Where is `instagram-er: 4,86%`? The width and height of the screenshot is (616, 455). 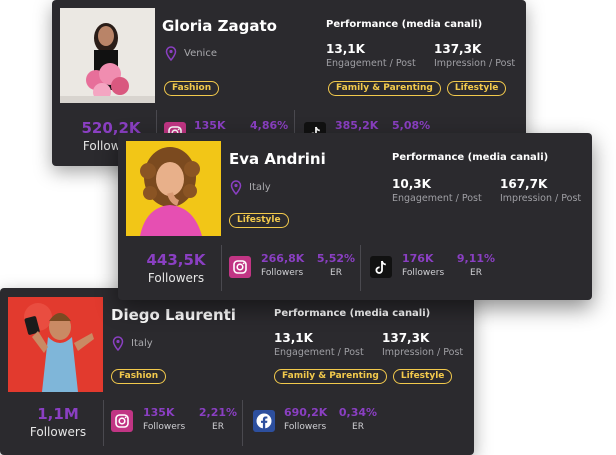
instagram-er: 4,86% is located at coordinates (269, 125).